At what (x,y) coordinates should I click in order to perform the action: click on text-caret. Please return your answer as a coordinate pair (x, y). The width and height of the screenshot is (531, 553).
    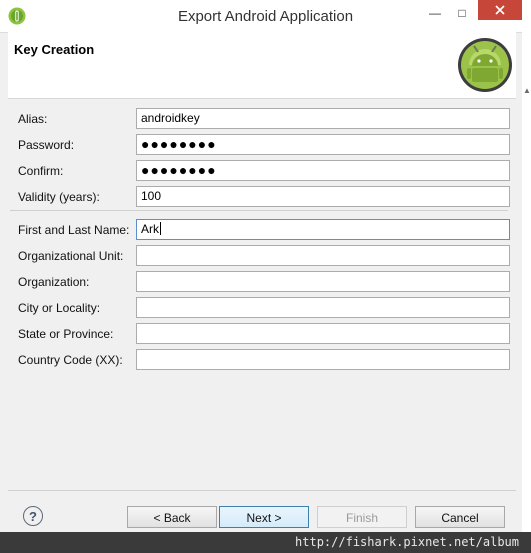
    Looking at the image, I should click on (160, 228).